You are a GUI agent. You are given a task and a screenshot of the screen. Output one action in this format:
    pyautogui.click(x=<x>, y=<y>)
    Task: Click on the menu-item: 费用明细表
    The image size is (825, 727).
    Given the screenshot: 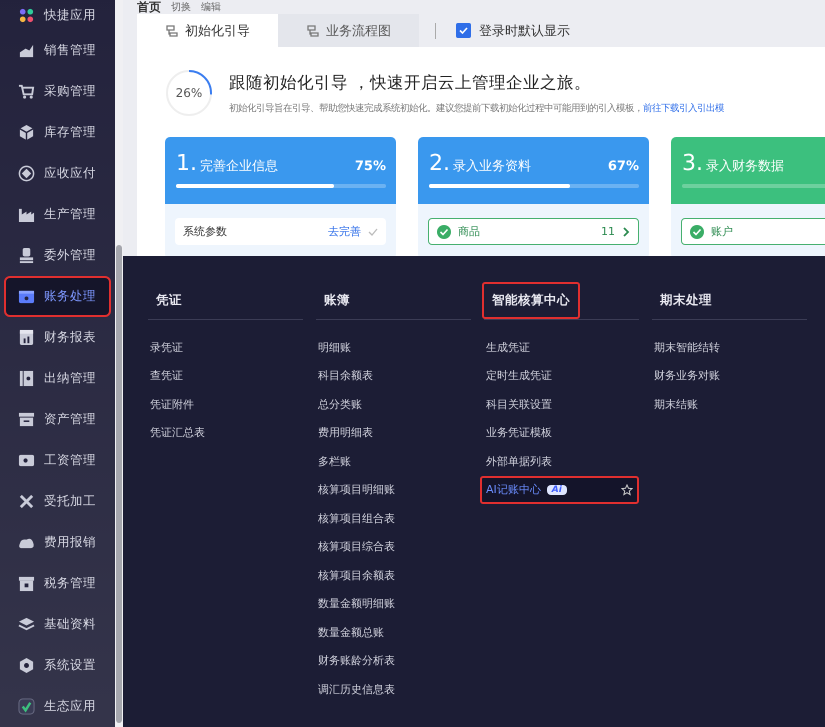 What is the action you would take?
    pyautogui.click(x=391, y=432)
    